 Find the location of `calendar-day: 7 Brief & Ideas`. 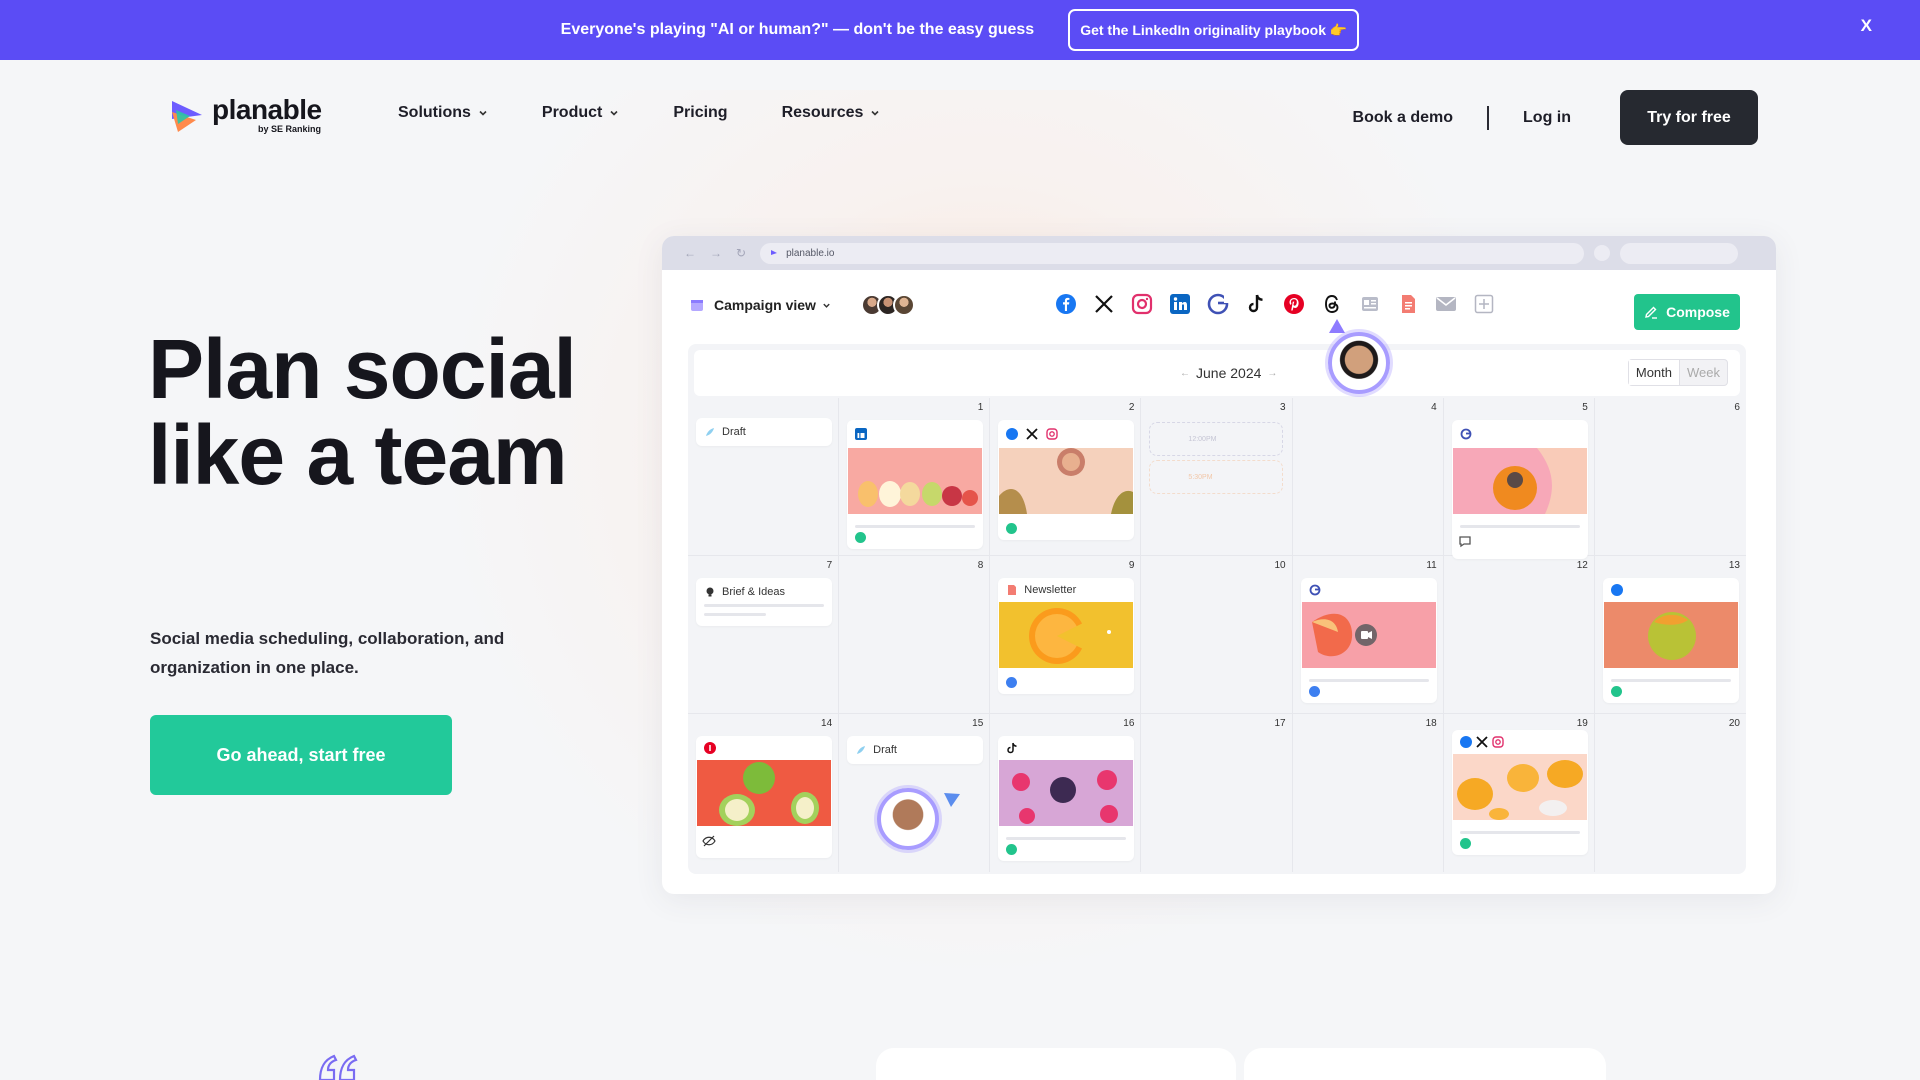

calendar-day: 7 Brief & Ideas is located at coordinates (764, 635).